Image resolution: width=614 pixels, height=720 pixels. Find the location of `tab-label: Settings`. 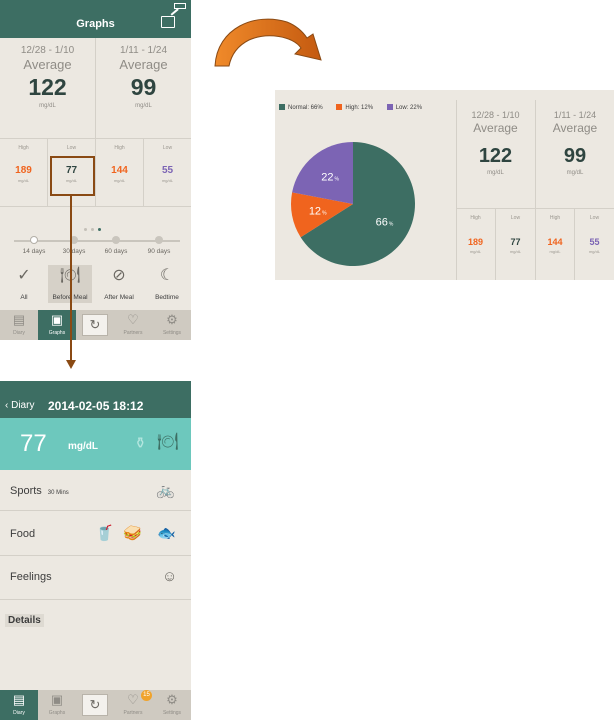

tab-label: Settings is located at coordinates (172, 333).